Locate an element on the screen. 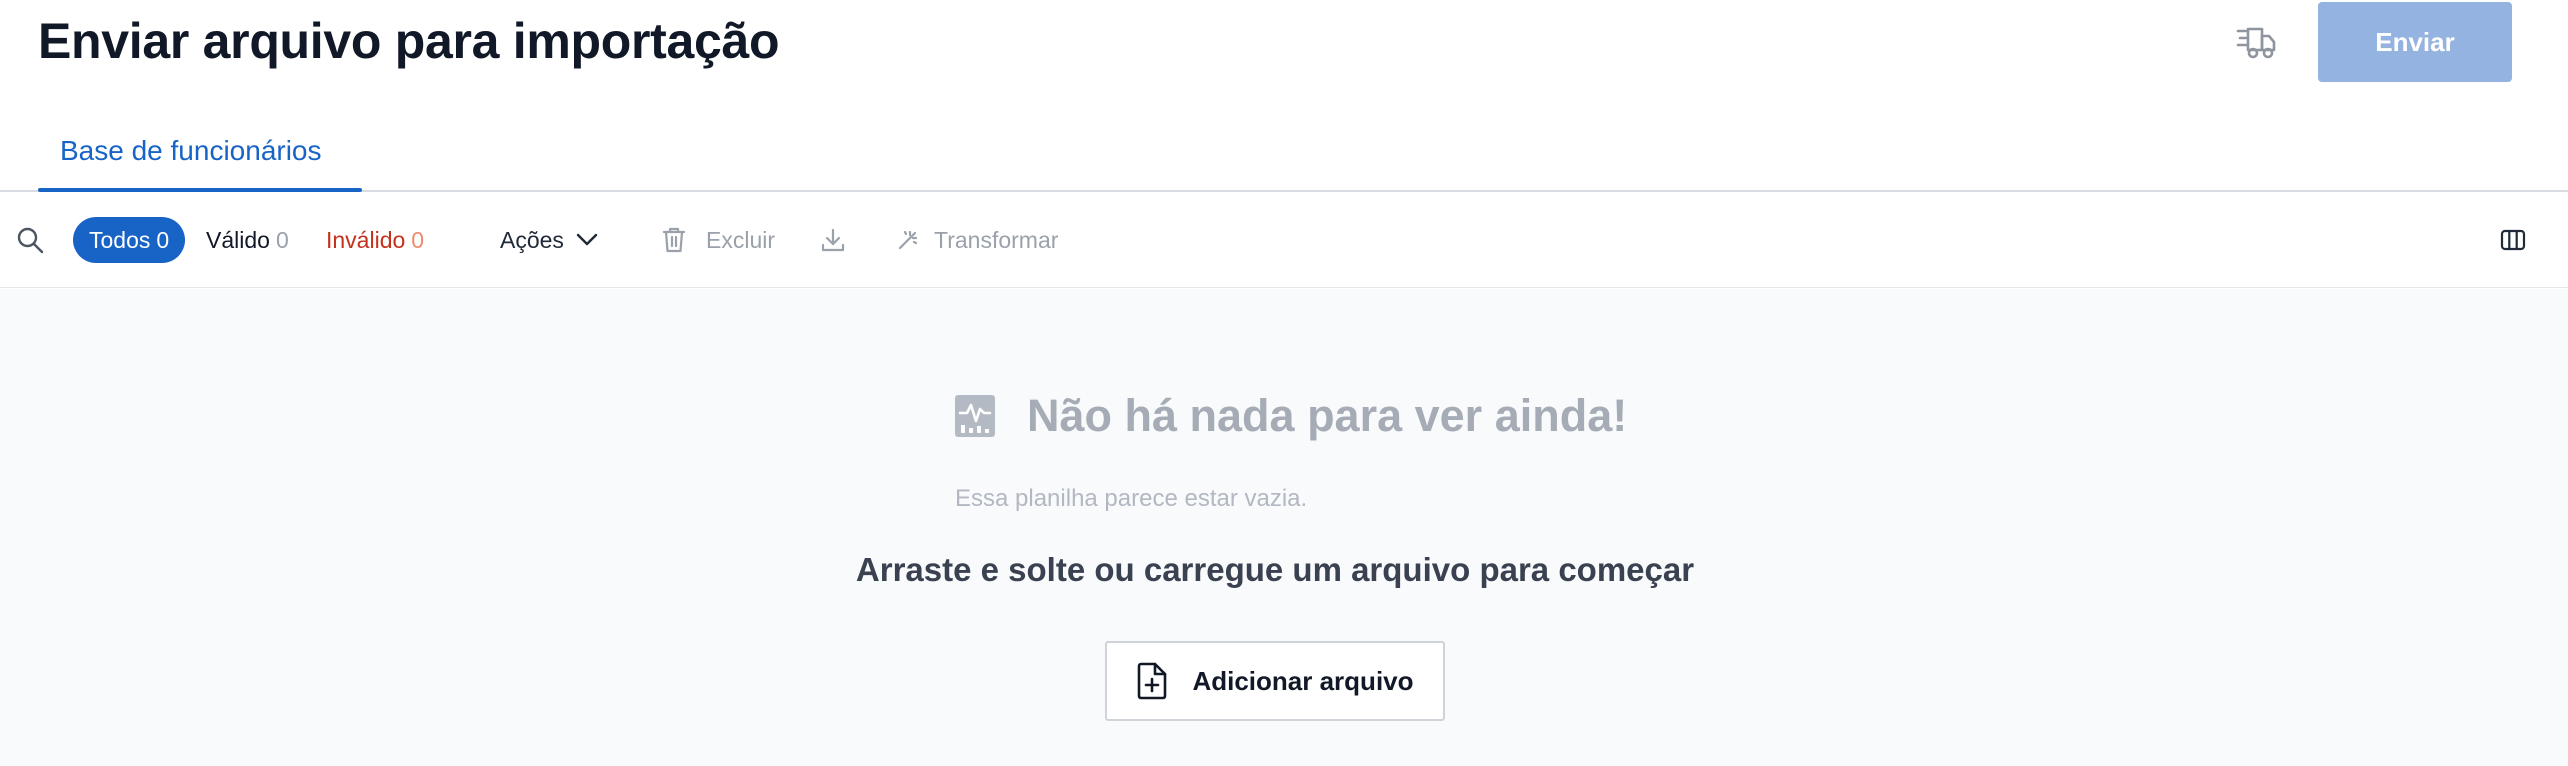 The image size is (2568, 766). truck-button is located at coordinates (2256, 43).